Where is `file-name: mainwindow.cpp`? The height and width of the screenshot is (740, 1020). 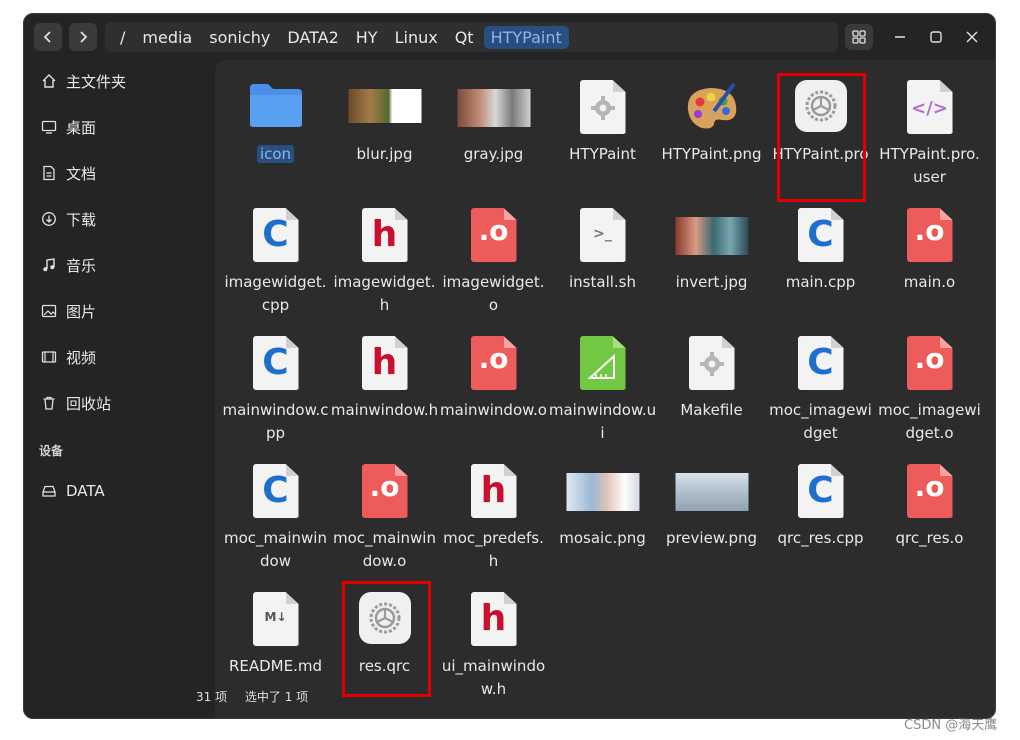 file-name: mainwindow.cpp is located at coordinates (275, 422).